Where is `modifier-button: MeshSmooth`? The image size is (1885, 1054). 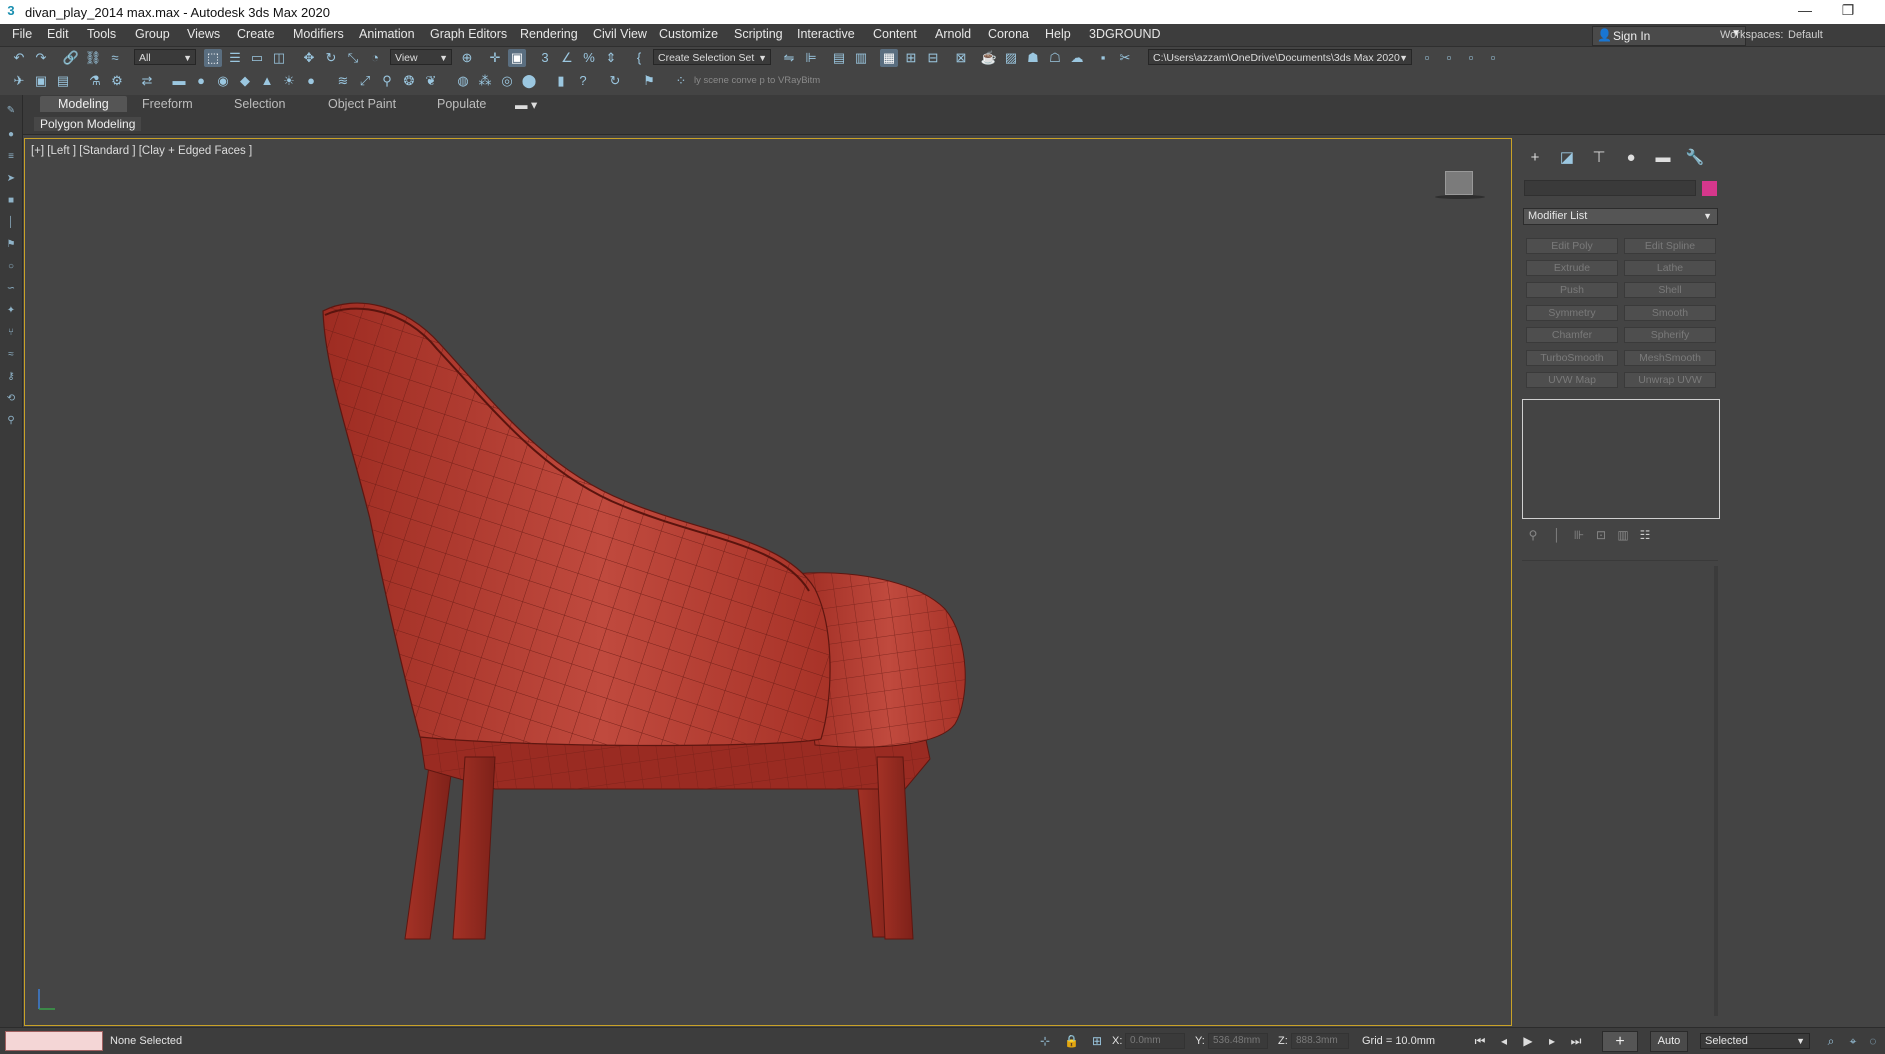 modifier-button: MeshSmooth is located at coordinates (1670, 358).